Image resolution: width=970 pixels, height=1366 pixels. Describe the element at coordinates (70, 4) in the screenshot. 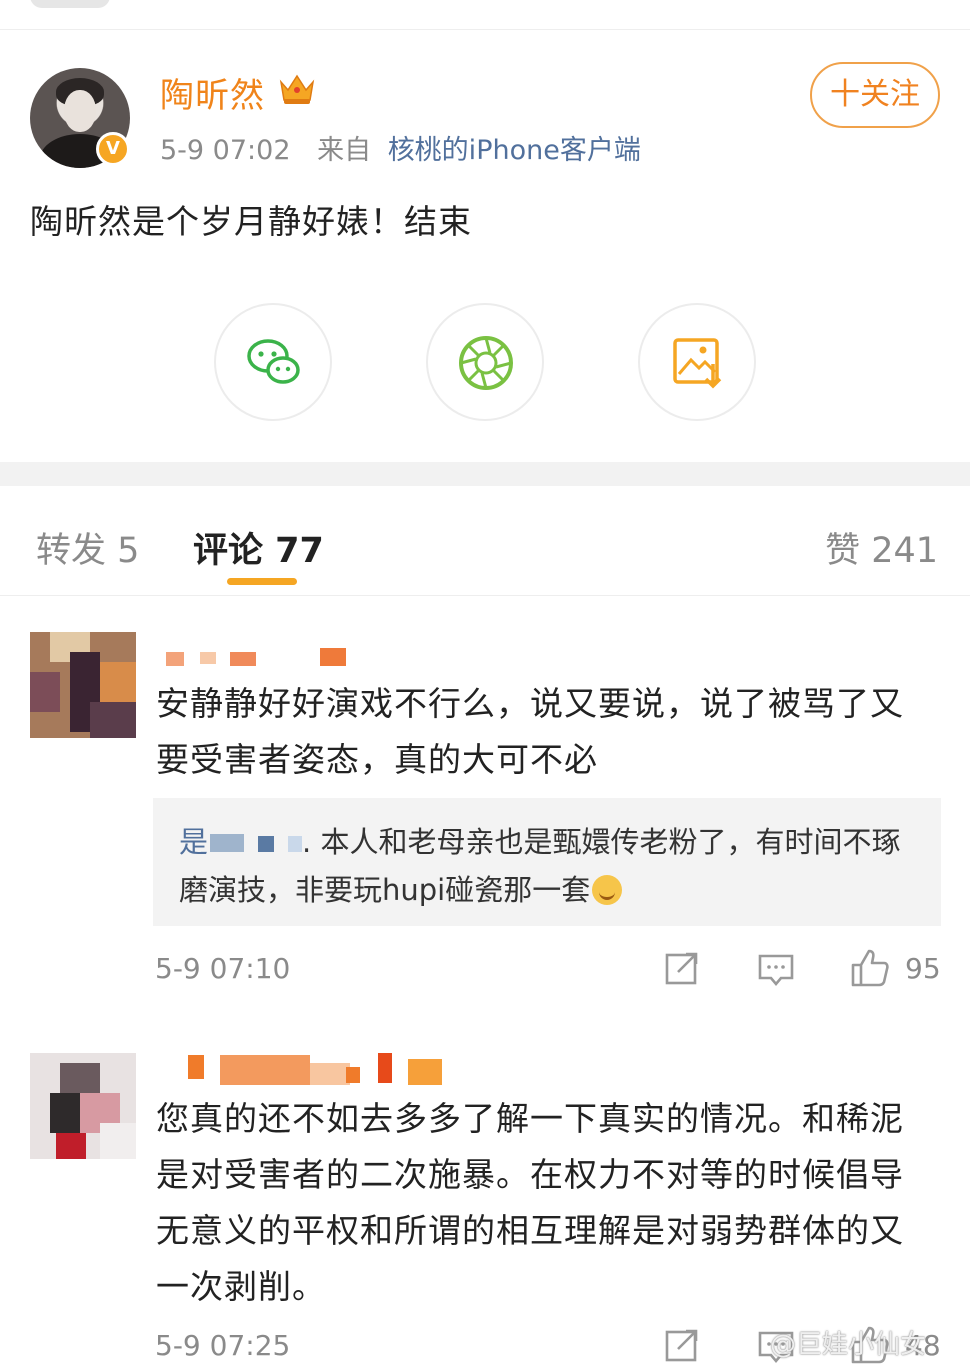

I see `top-bar-remnant` at that location.